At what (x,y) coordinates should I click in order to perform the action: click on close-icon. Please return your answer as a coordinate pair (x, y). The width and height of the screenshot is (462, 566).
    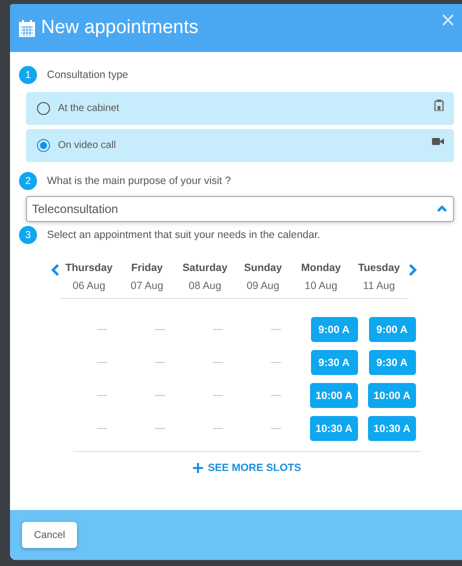
    Looking at the image, I should click on (448, 20).